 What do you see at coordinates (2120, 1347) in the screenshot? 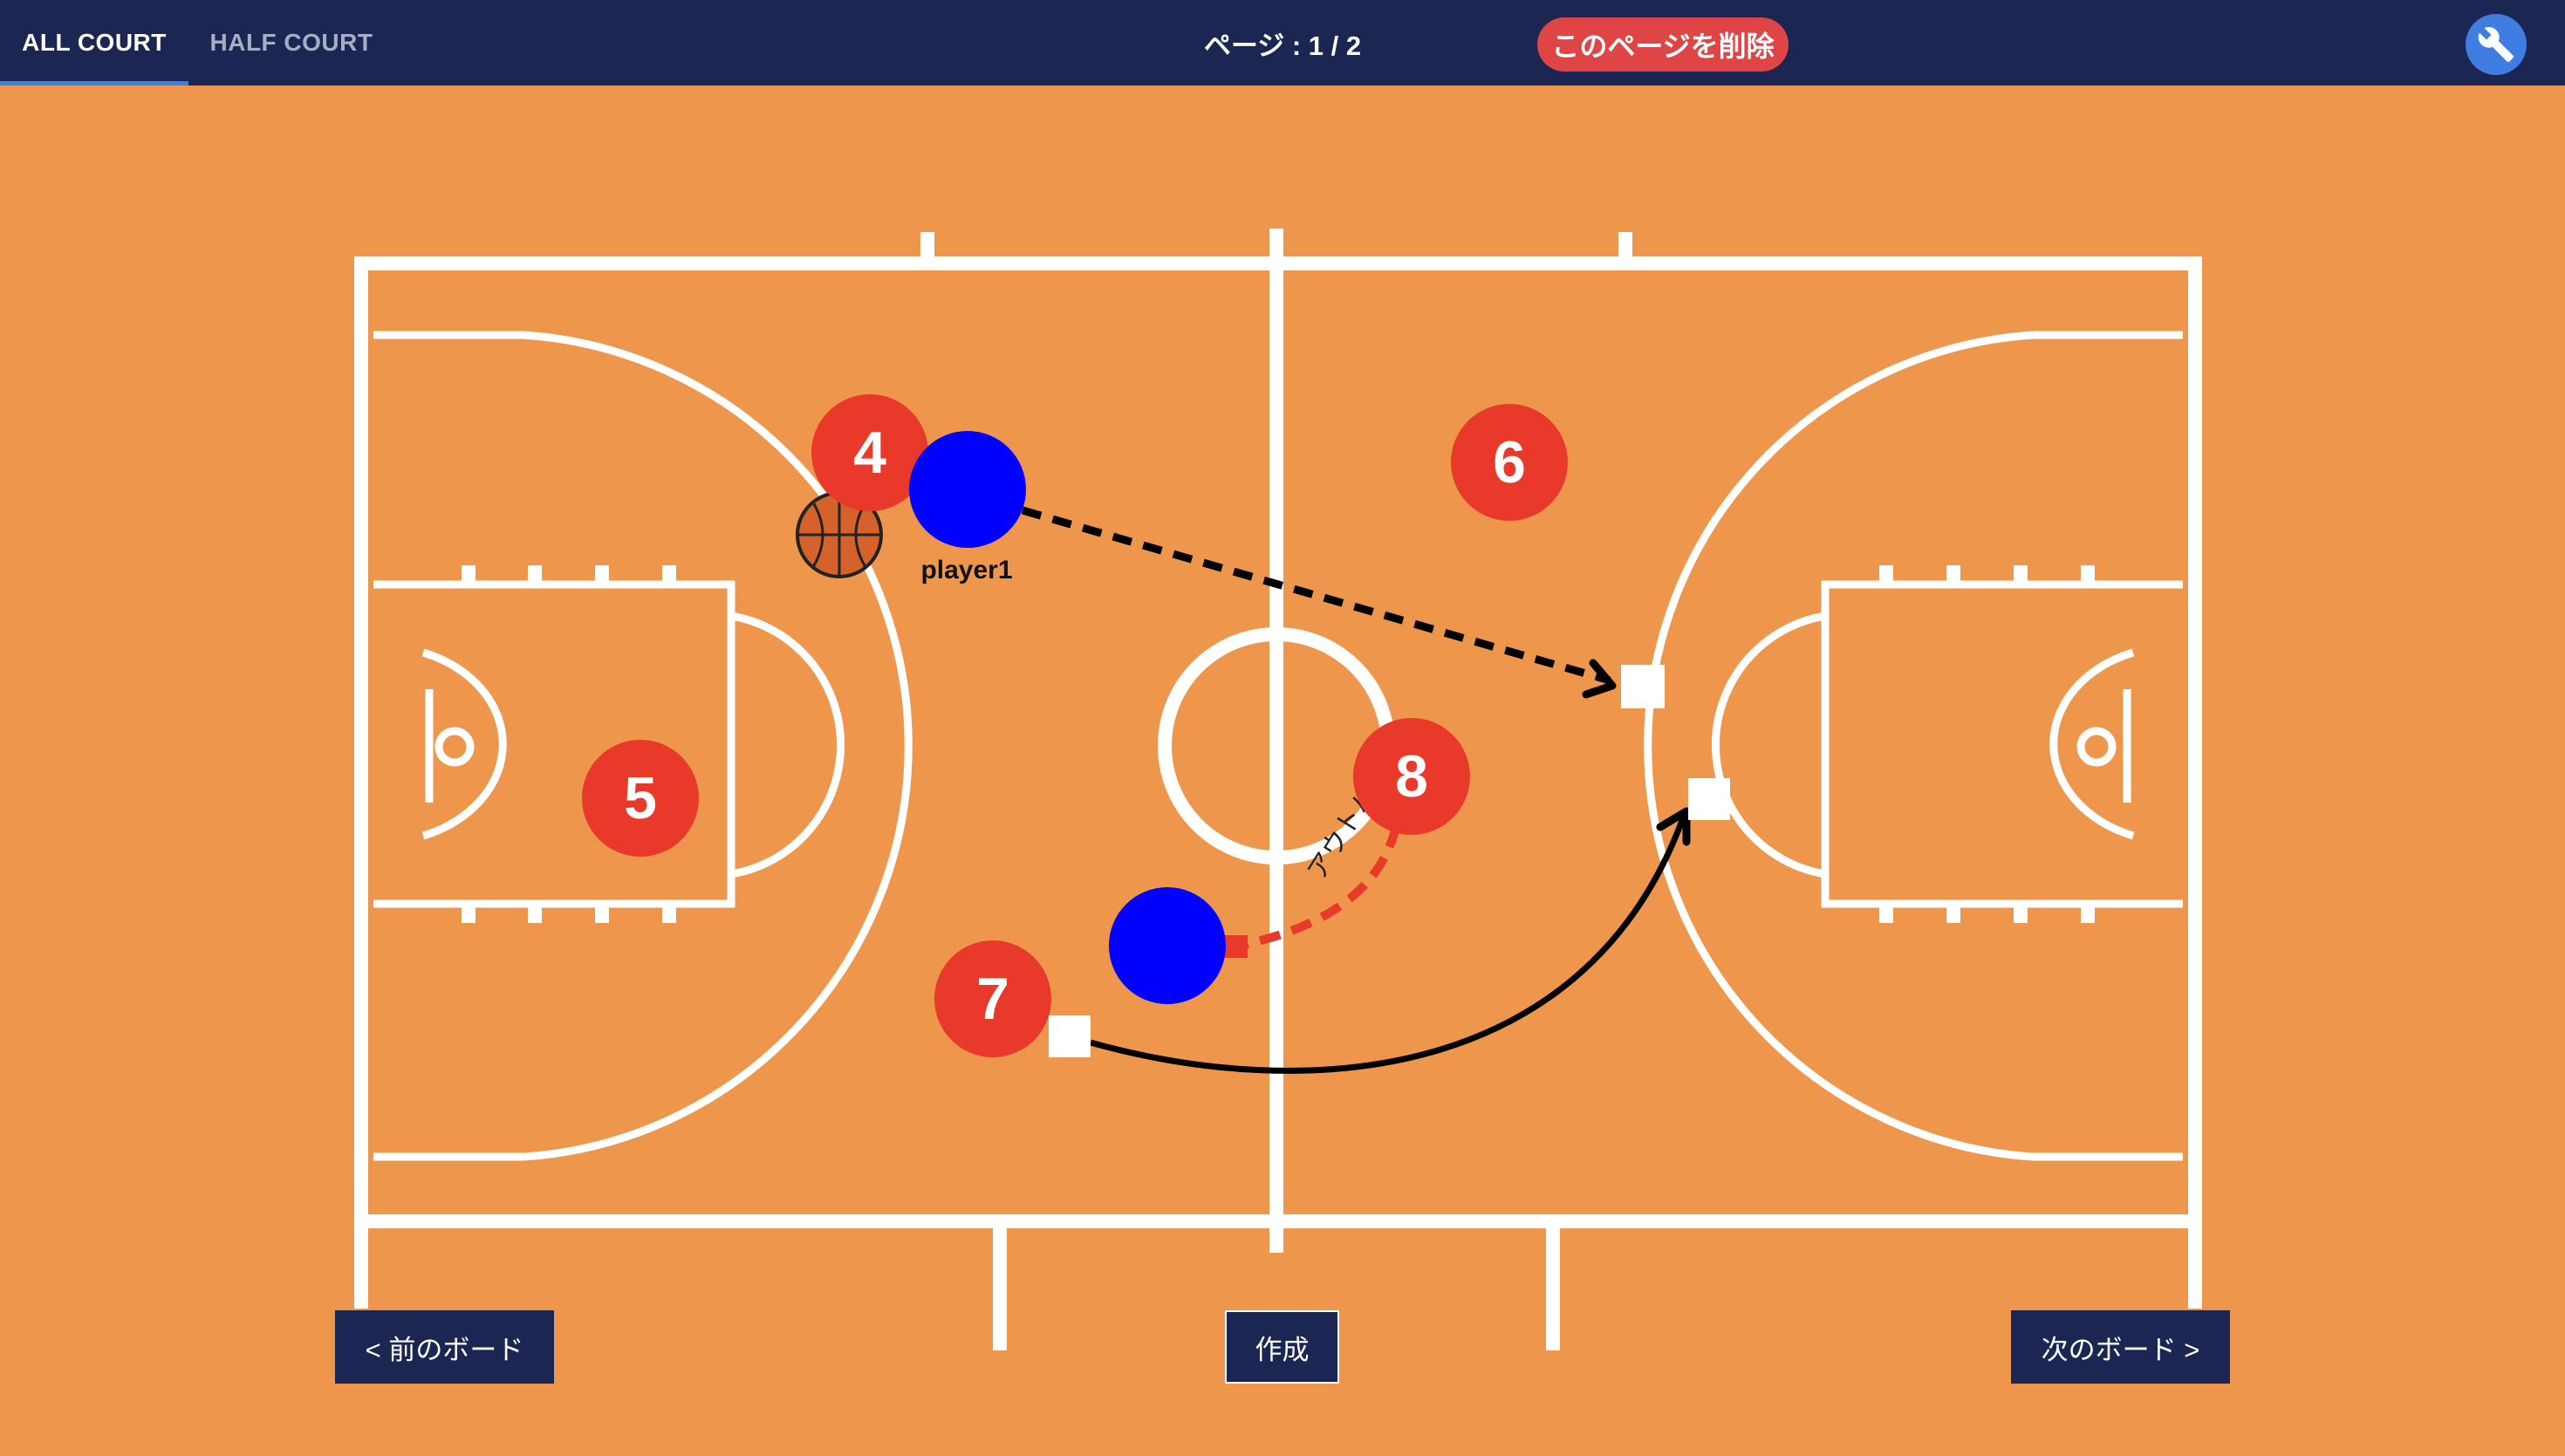
I see `next-board-button: 次のボード >` at bounding box center [2120, 1347].